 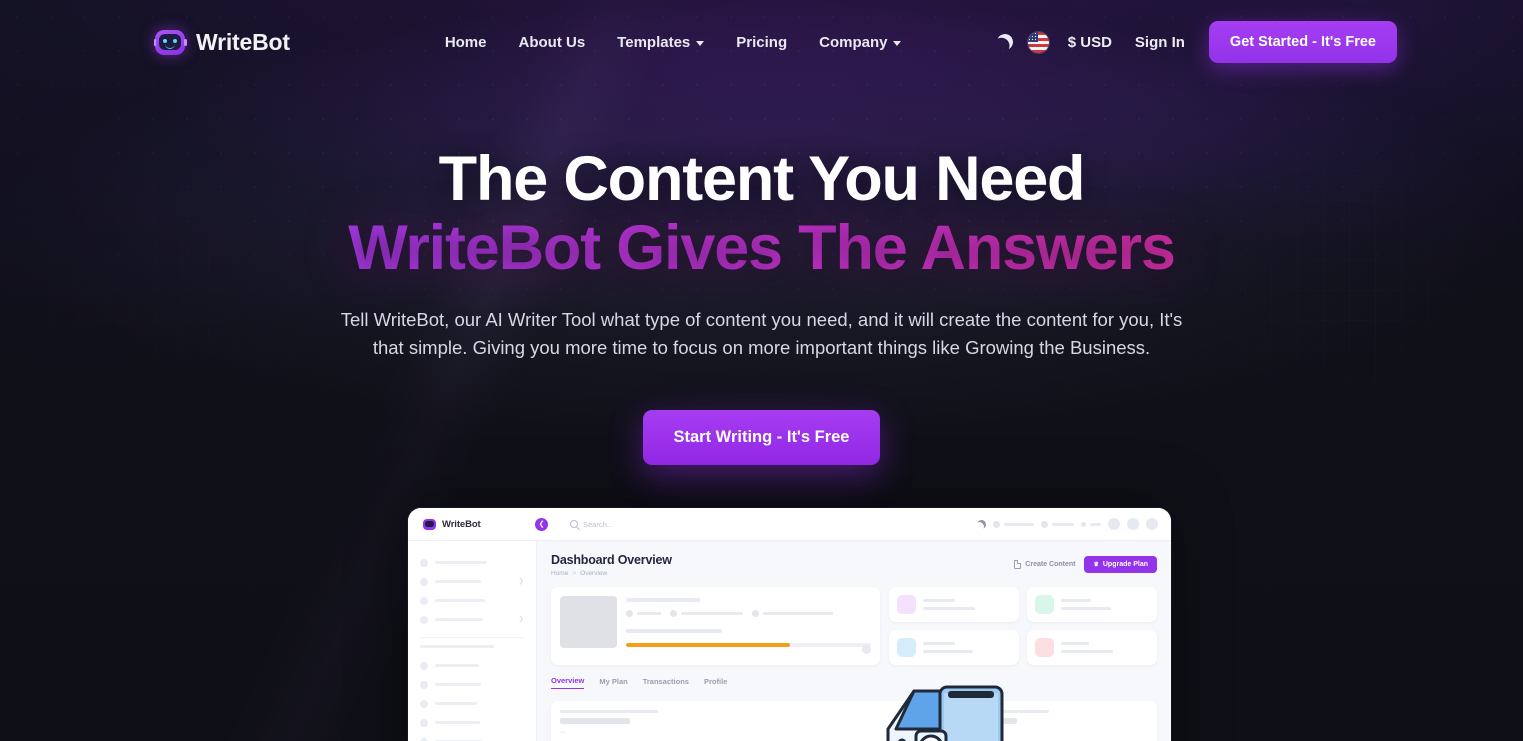 What do you see at coordinates (1302, 42) in the screenshot?
I see `get-started-button: Get Started - It's Free` at bounding box center [1302, 42].